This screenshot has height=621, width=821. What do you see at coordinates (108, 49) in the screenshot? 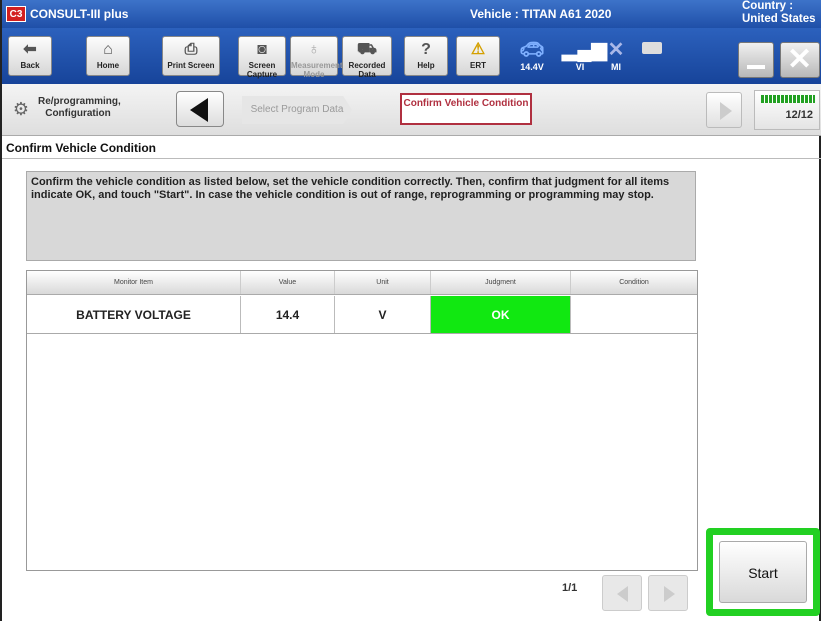
I see `home-icon: ⌂` at bounding box center [108, 49].